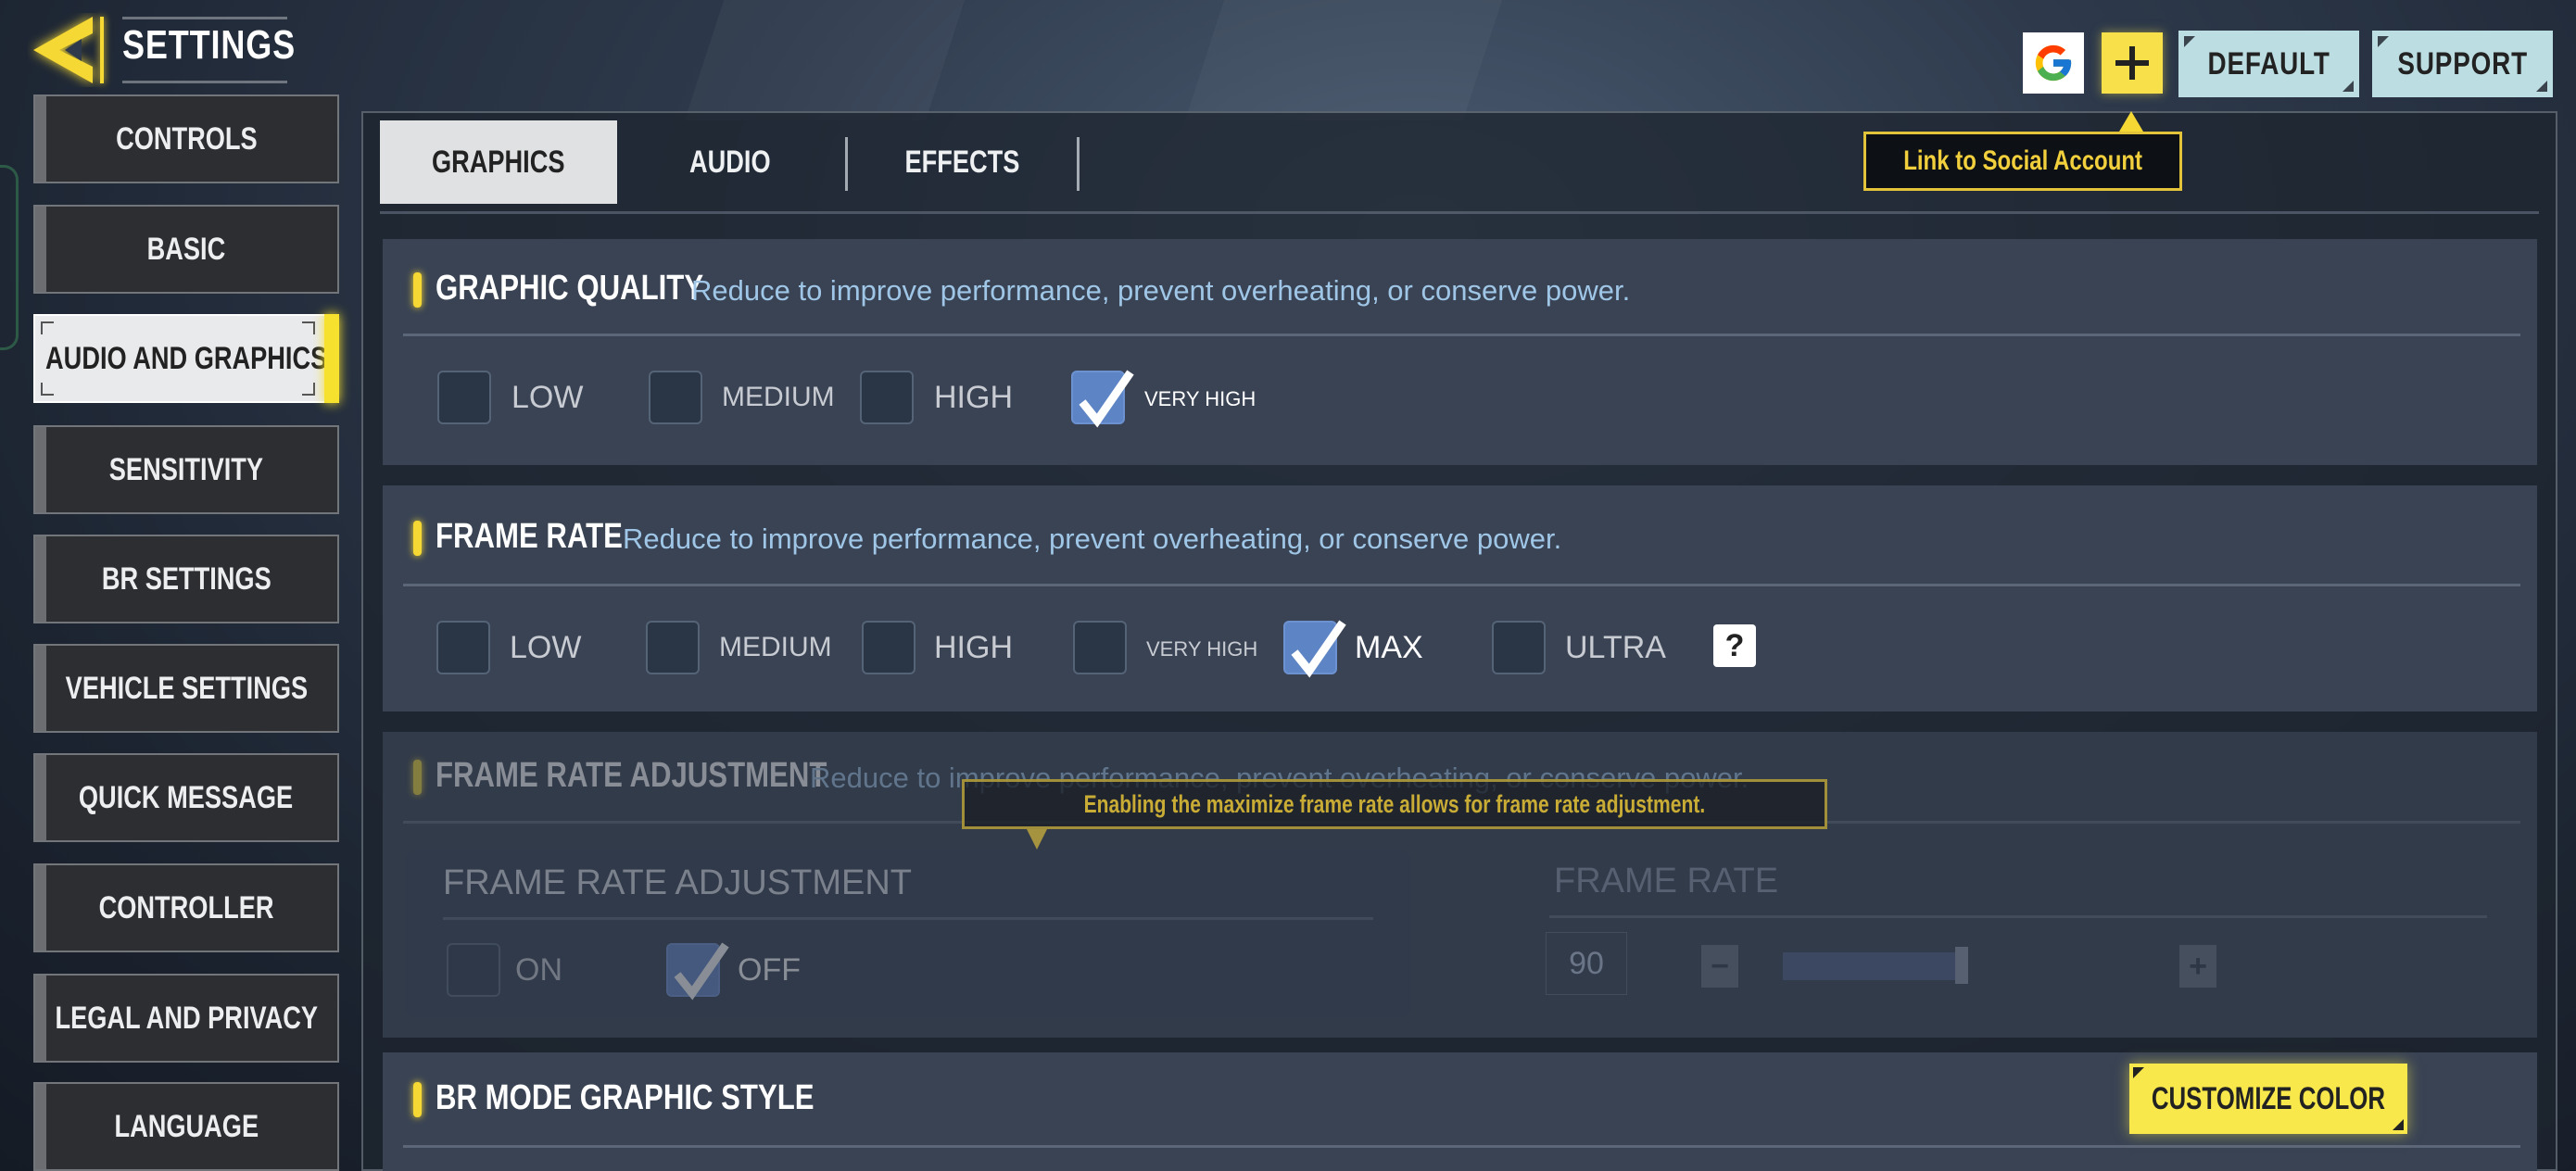 This screenshot has width=2576, height=1171. I want to click on frame-rate-very-high-checkbox, so click(1100, 647).